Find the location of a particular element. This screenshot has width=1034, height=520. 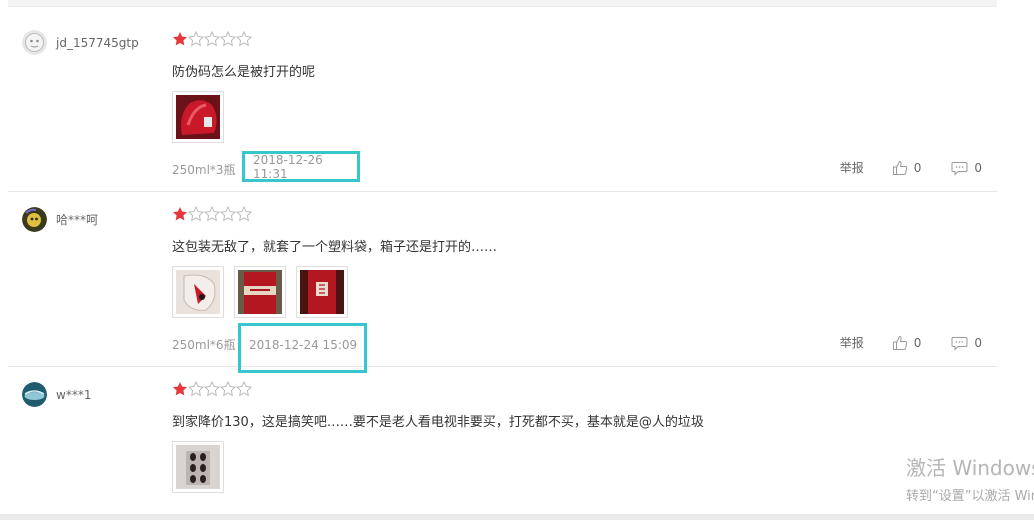

review-user: w***1 is located at coordinates (56, 394).